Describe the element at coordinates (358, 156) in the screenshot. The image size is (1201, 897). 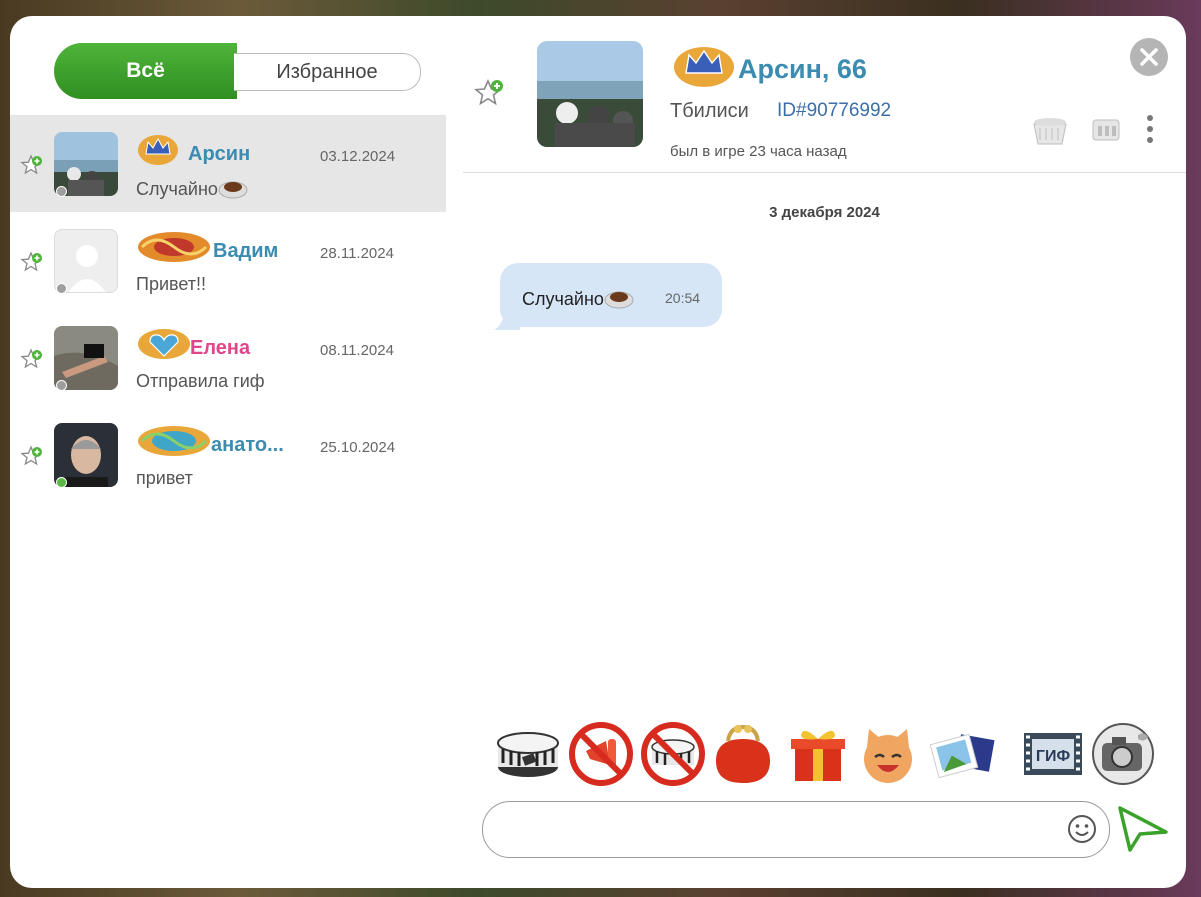
I see `contact-date: 03.12.2024` at that location.